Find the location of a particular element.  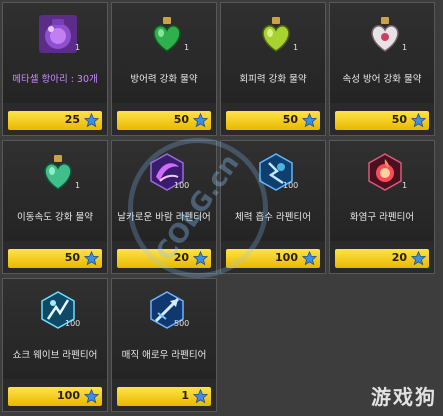

evasion-potion-icon is located at coordinates (276, 34).